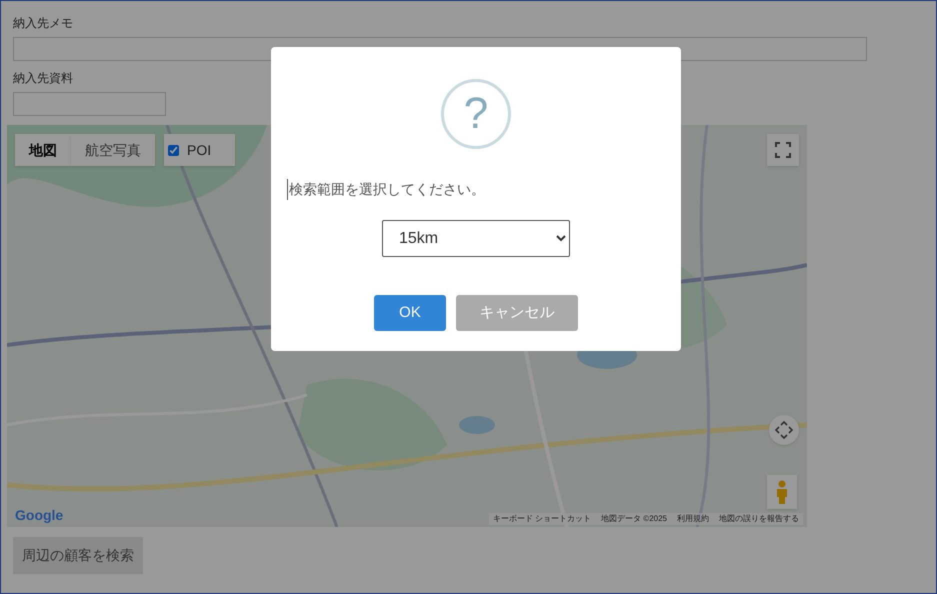 This screenshot has width=937, height=594. Describe the element at coordinates (386, 189) in the screenshot. I see `dialog-prompt: 検索範囲を選択してください。` at that location.